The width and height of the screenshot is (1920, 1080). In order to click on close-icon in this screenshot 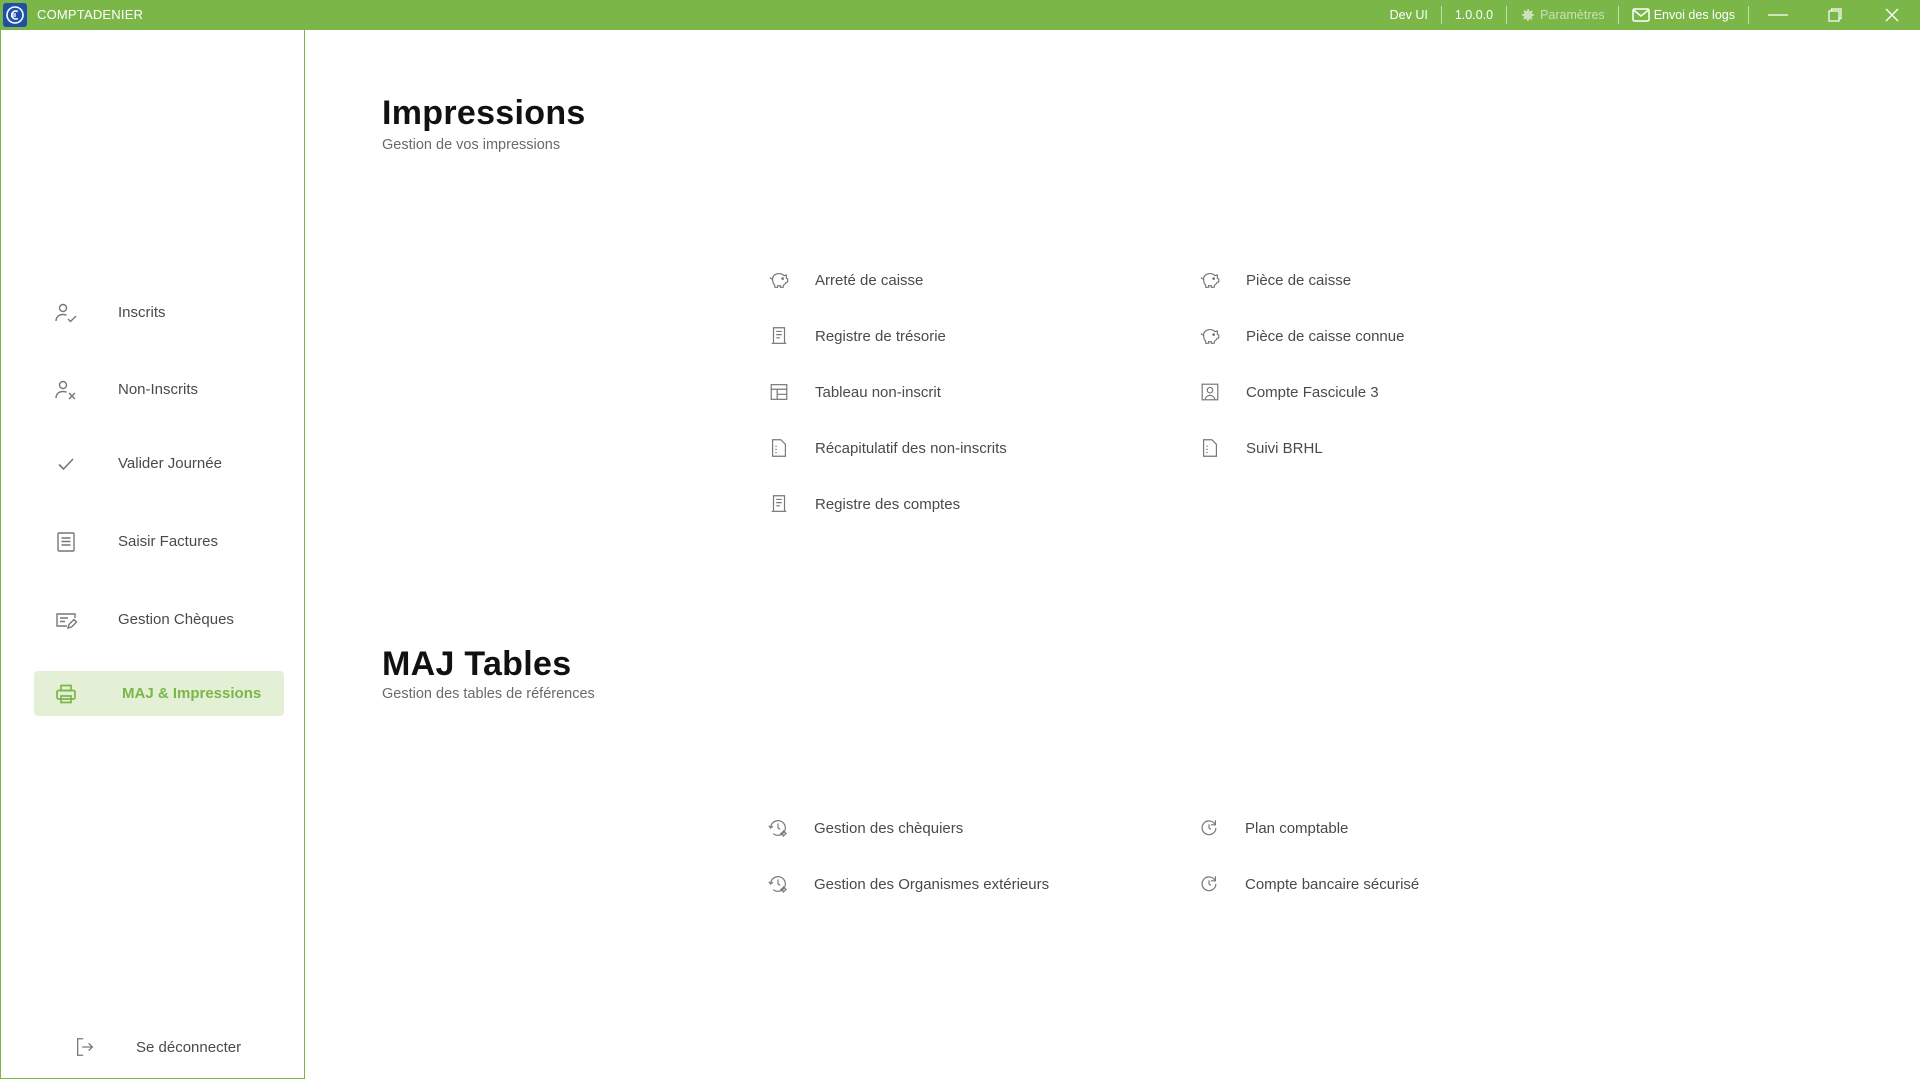, I will do `click(1892, 15)`.